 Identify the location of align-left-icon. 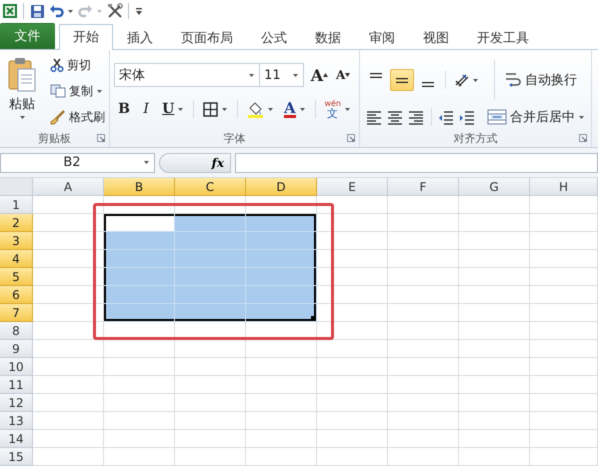
(373, 117).